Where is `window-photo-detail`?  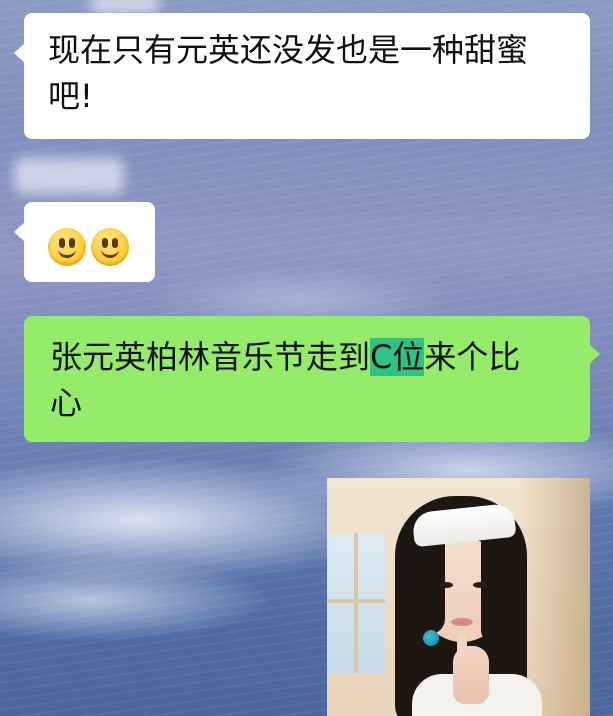
window-photo-detail is located at coordinates (356, 603).